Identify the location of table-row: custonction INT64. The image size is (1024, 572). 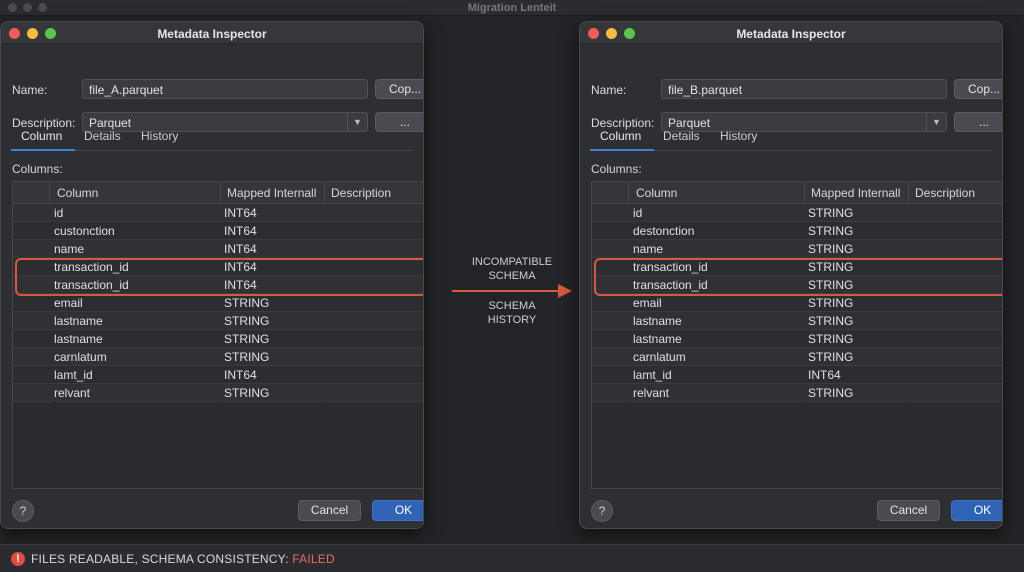
(218, 231).